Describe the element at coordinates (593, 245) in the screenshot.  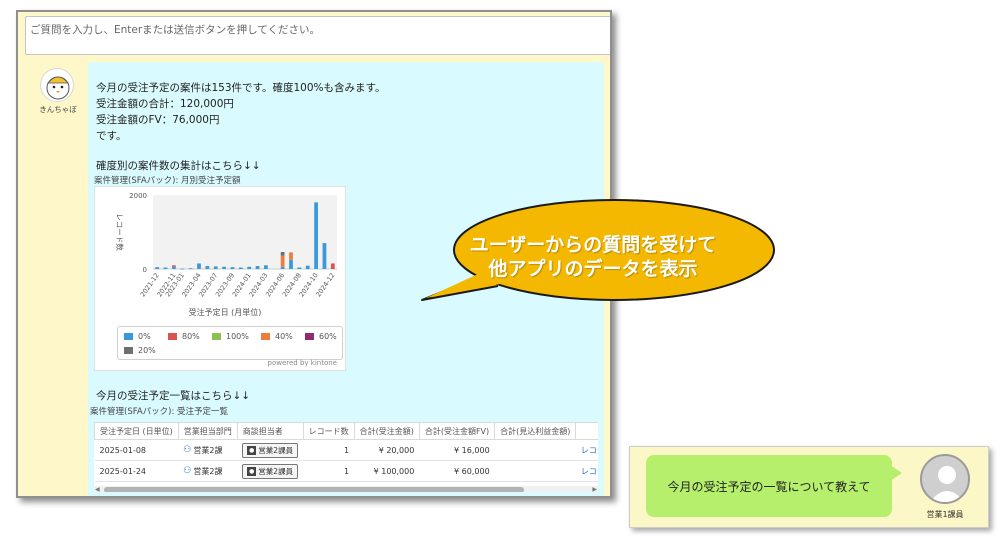
I see `callout-line-1: ユーザーからの質問を受けて` at that location.